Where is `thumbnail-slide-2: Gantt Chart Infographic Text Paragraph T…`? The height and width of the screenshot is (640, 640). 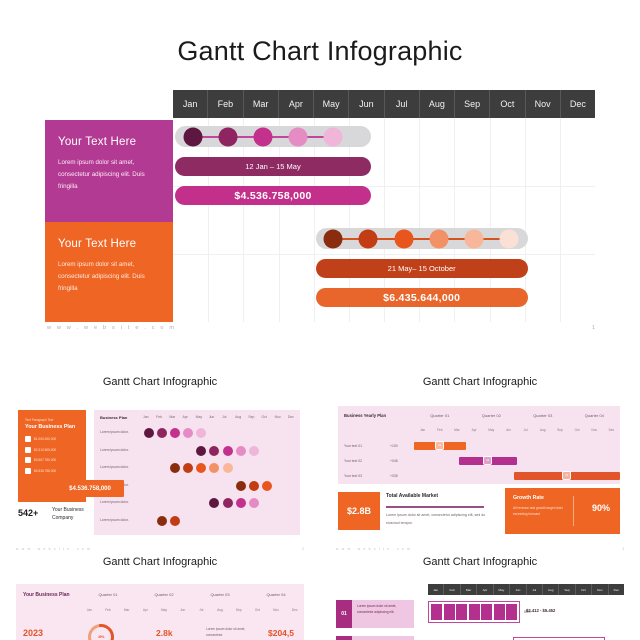
thumbnail-slide-2: Gantt Chart Infographic Text Paragraph T… is located at coordinates (160, 464).